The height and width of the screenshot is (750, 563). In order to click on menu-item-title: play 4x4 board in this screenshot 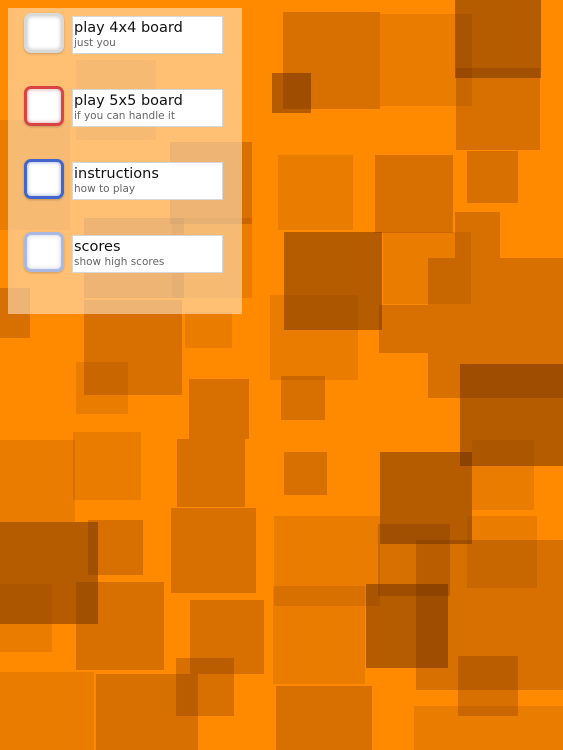, I will do `click(128, 28)`.